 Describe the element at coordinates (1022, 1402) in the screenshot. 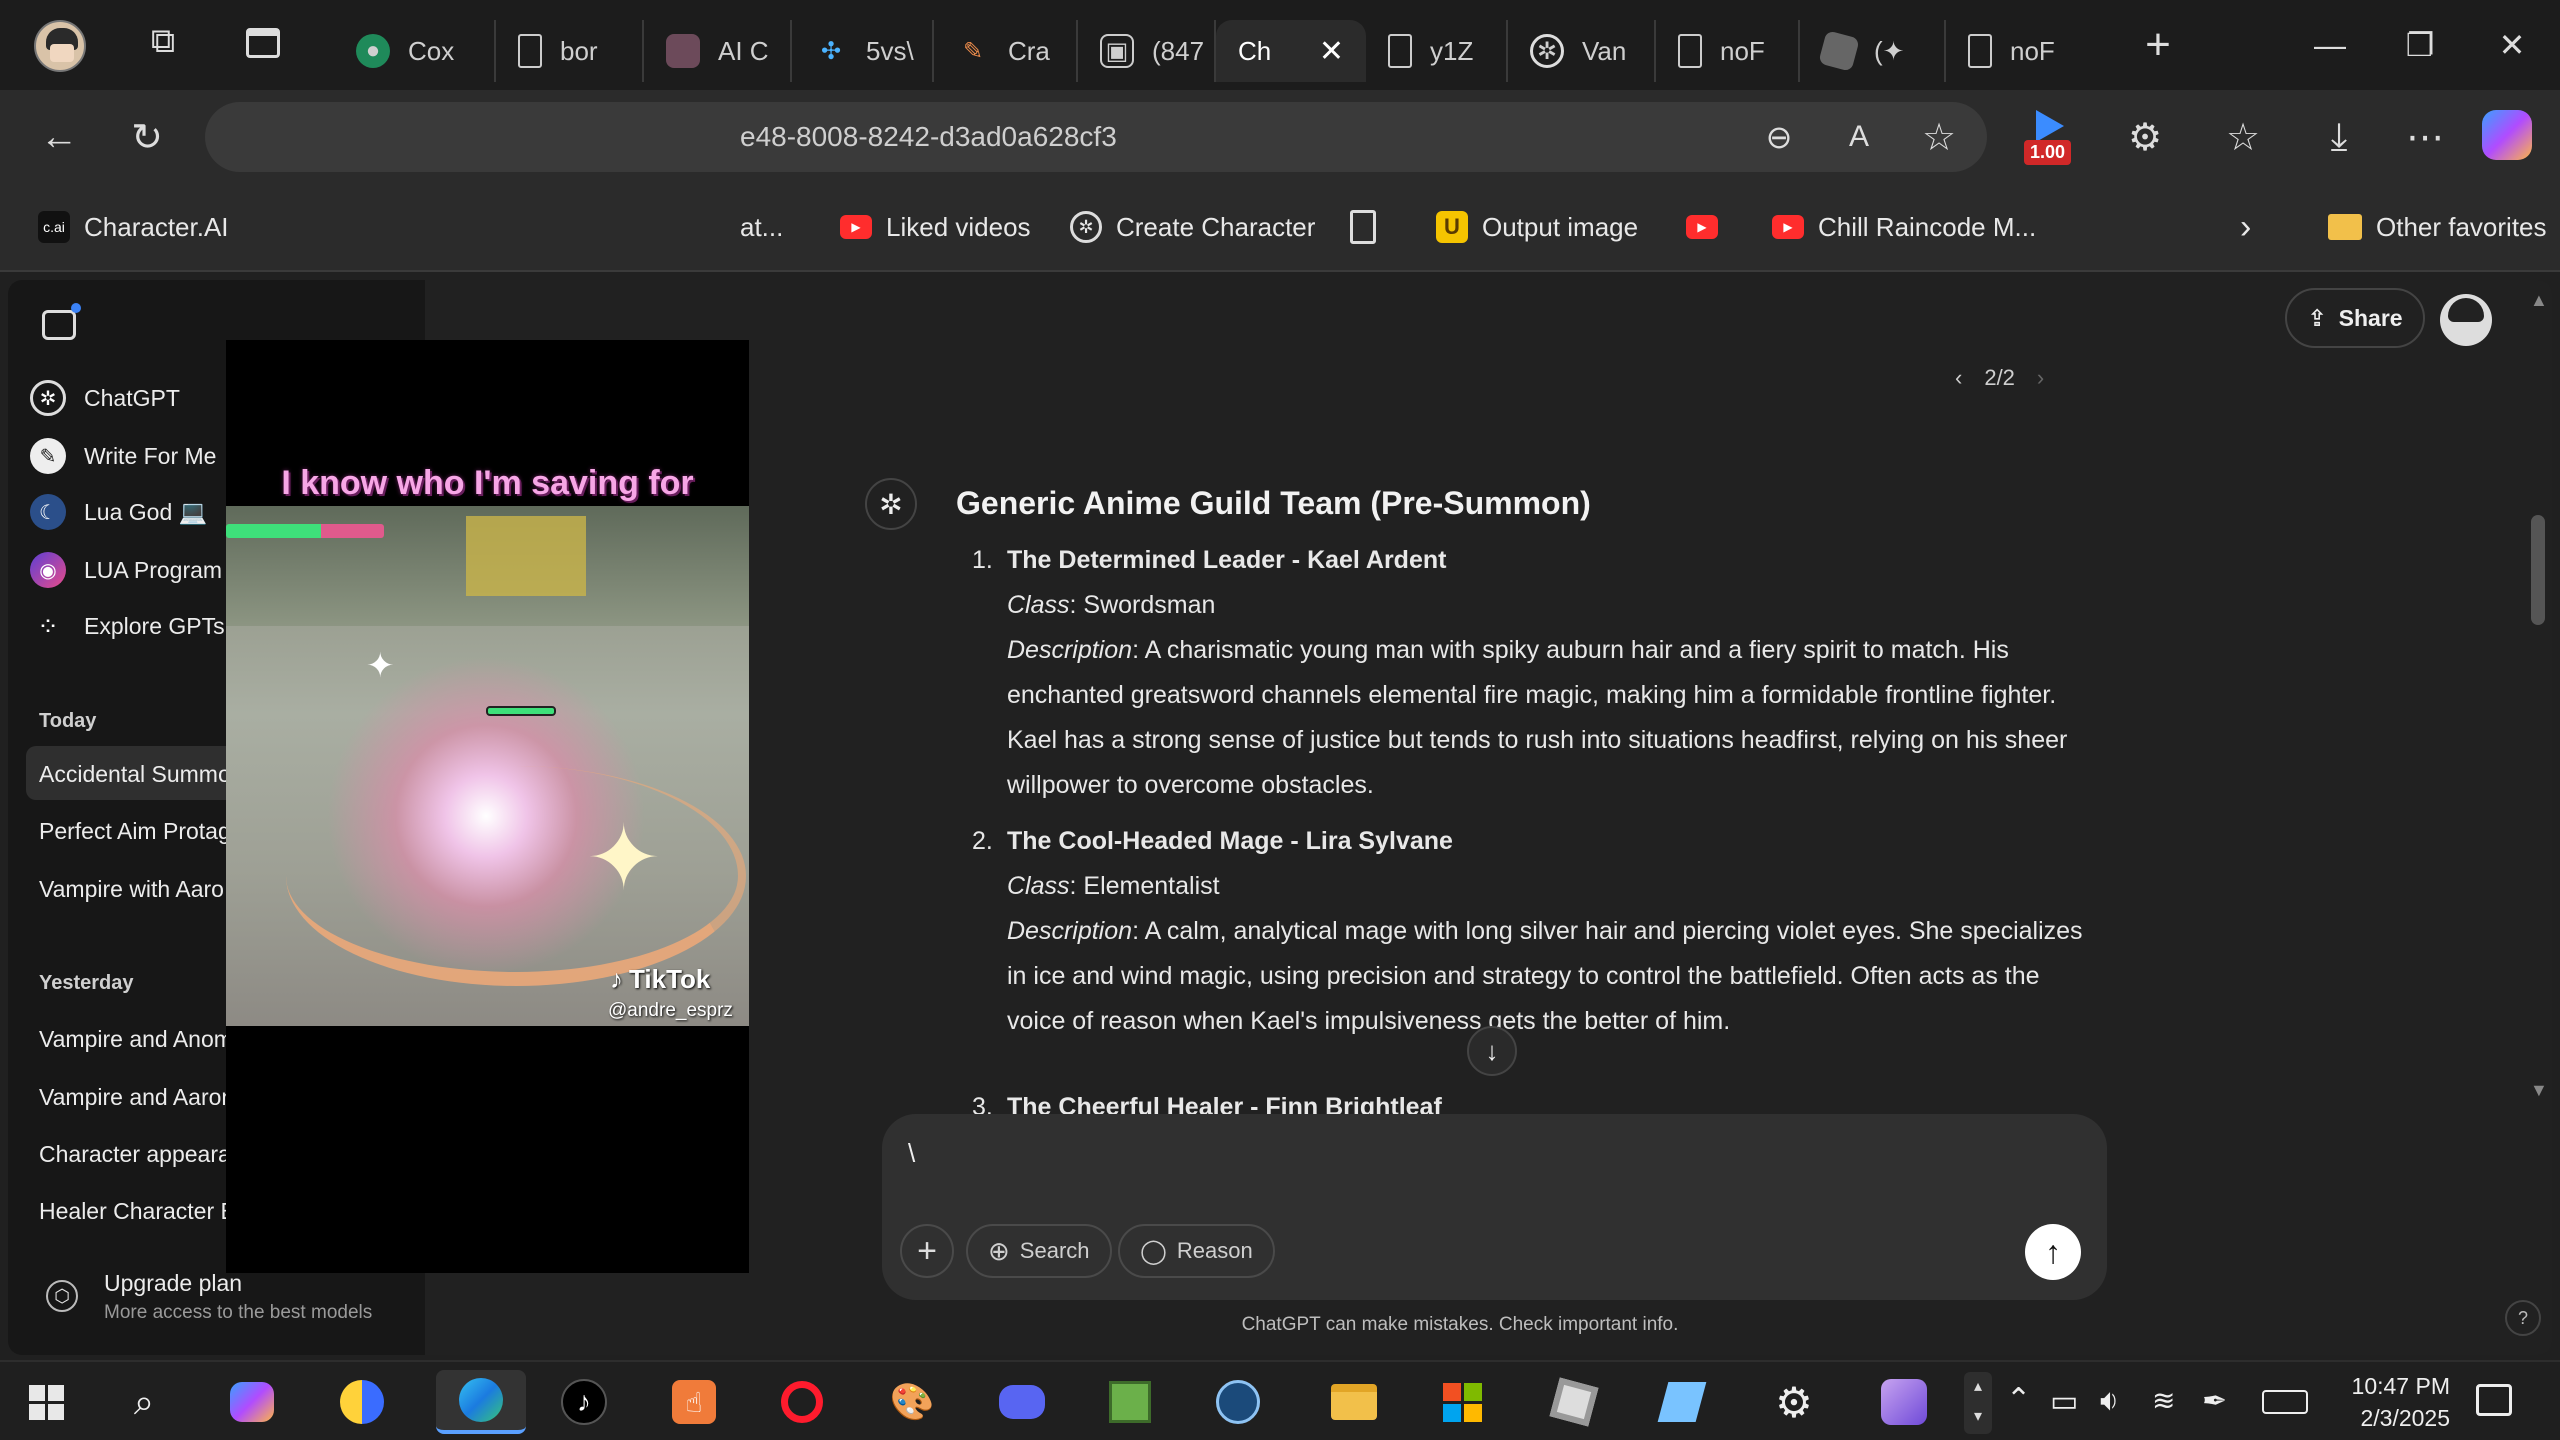

I see `discord-app-icon` at that location.